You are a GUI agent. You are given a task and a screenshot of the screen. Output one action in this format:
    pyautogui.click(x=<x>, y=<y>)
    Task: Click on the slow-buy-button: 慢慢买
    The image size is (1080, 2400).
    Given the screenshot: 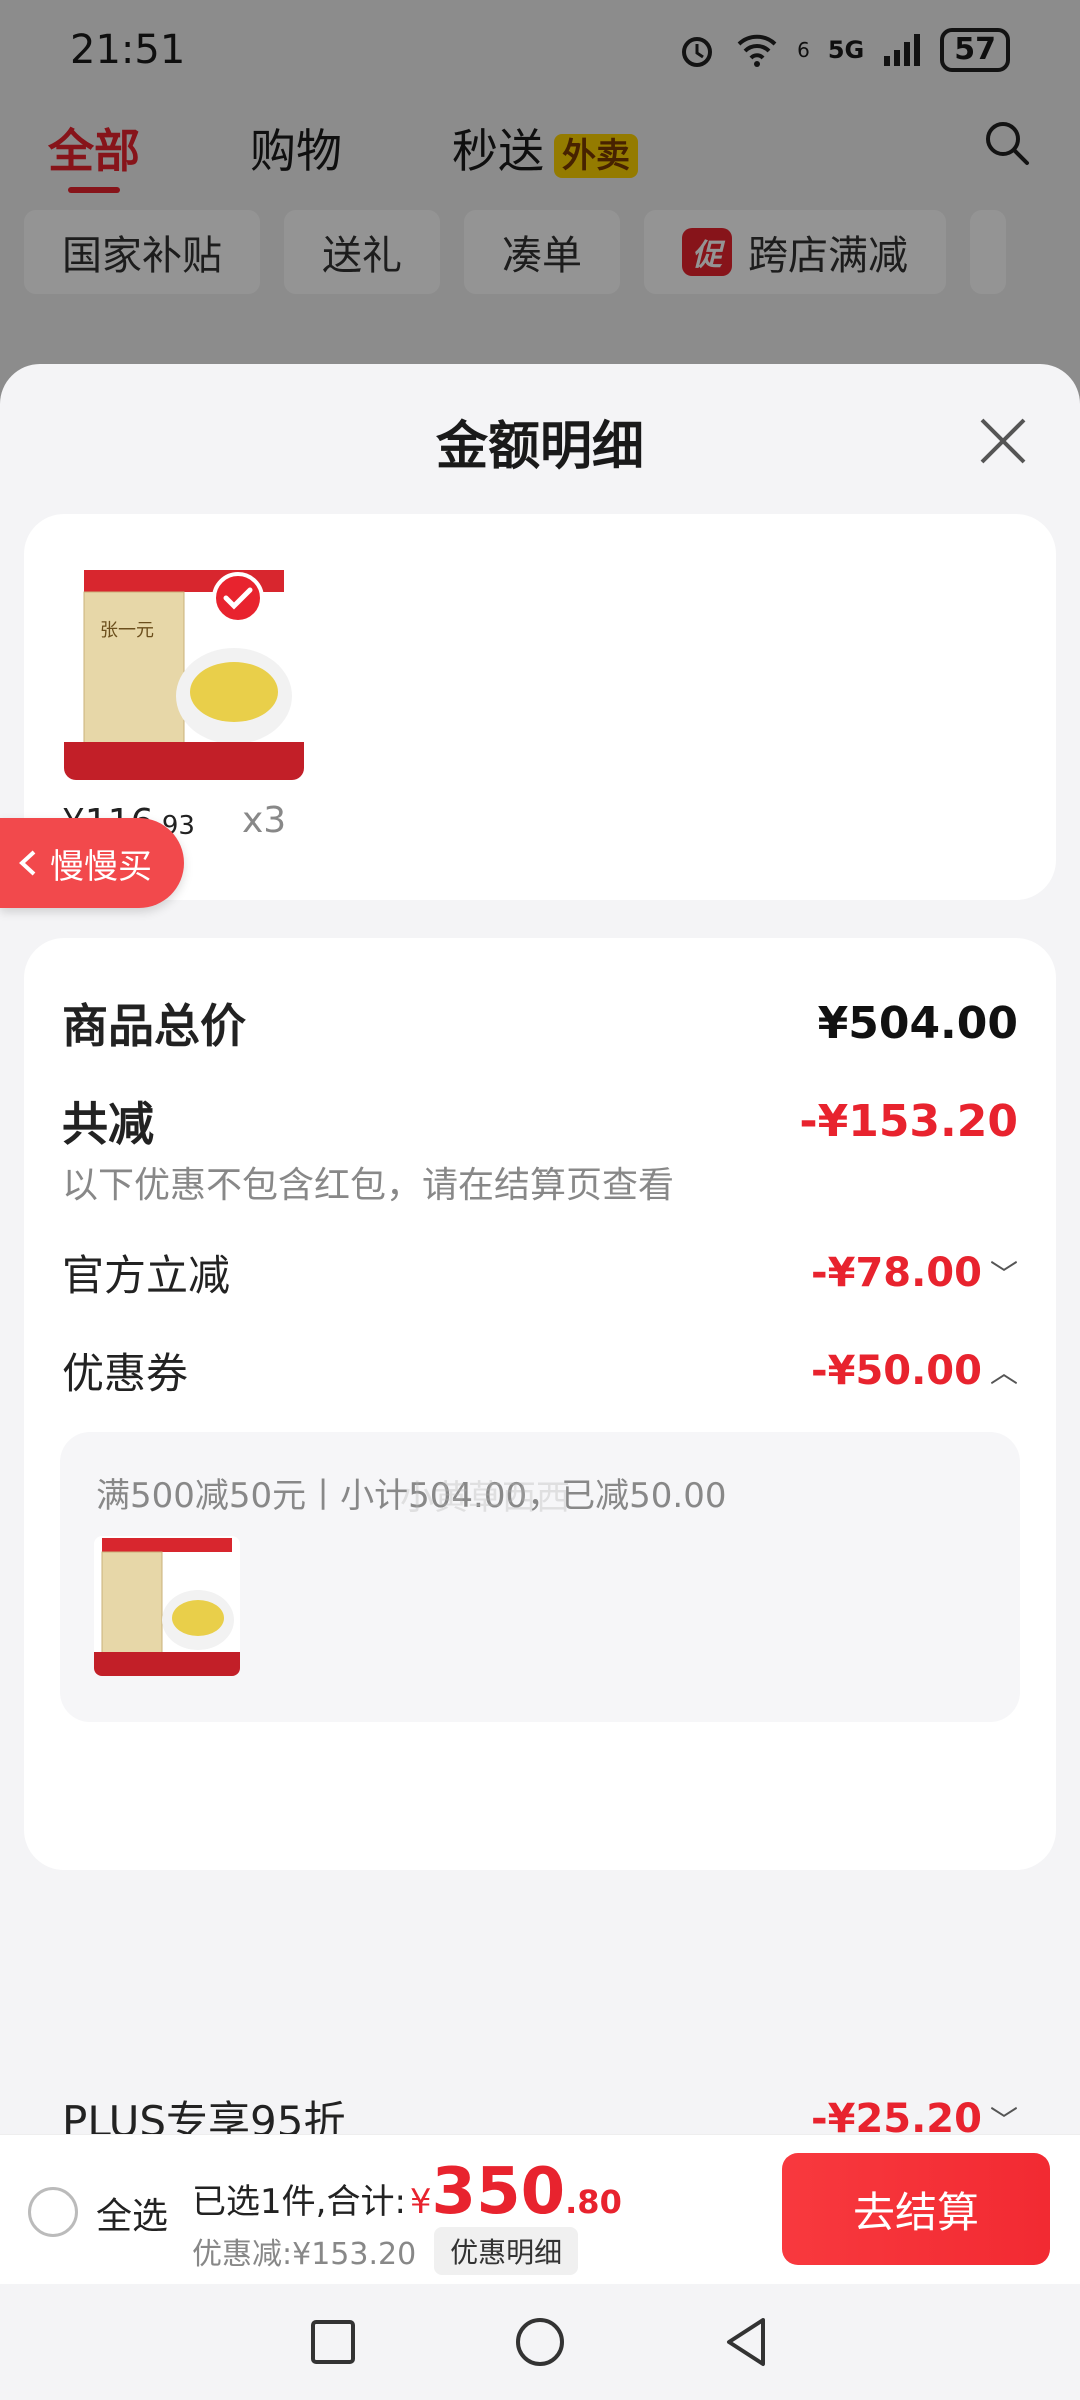 What is the action you would take?
    pyautogui.click(x=92, y=863)
    